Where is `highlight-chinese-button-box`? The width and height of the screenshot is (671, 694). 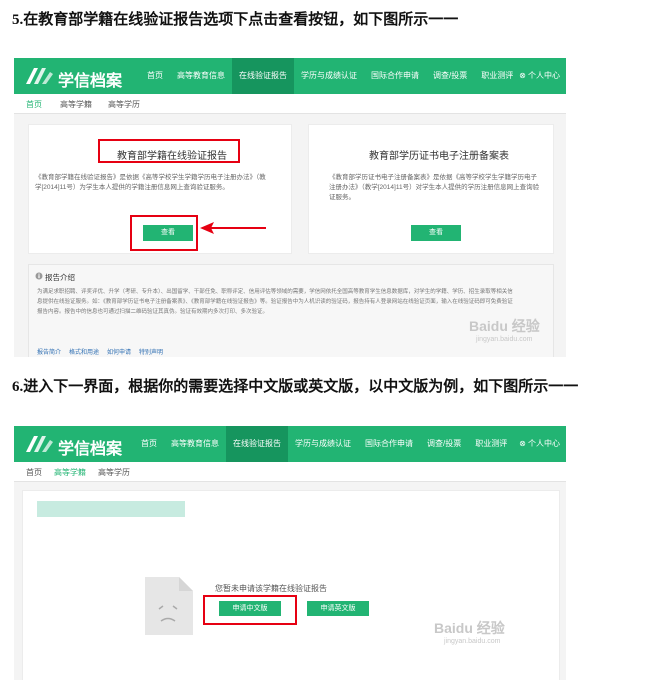
highlight-chinese-button-box is located at coordinates (250, 610).